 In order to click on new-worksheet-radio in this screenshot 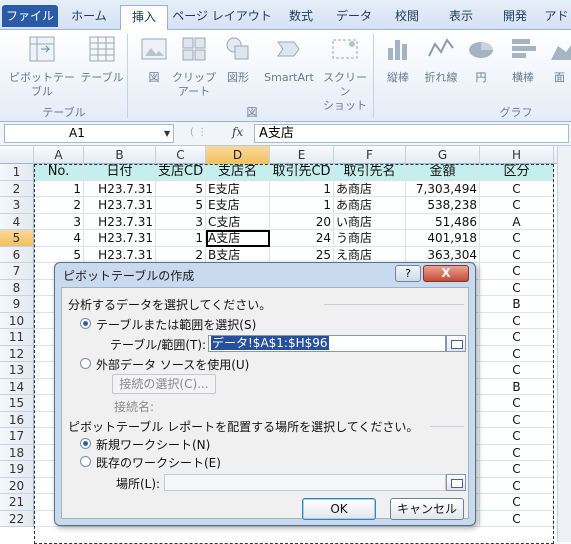, I will do `click(85, 443)`.